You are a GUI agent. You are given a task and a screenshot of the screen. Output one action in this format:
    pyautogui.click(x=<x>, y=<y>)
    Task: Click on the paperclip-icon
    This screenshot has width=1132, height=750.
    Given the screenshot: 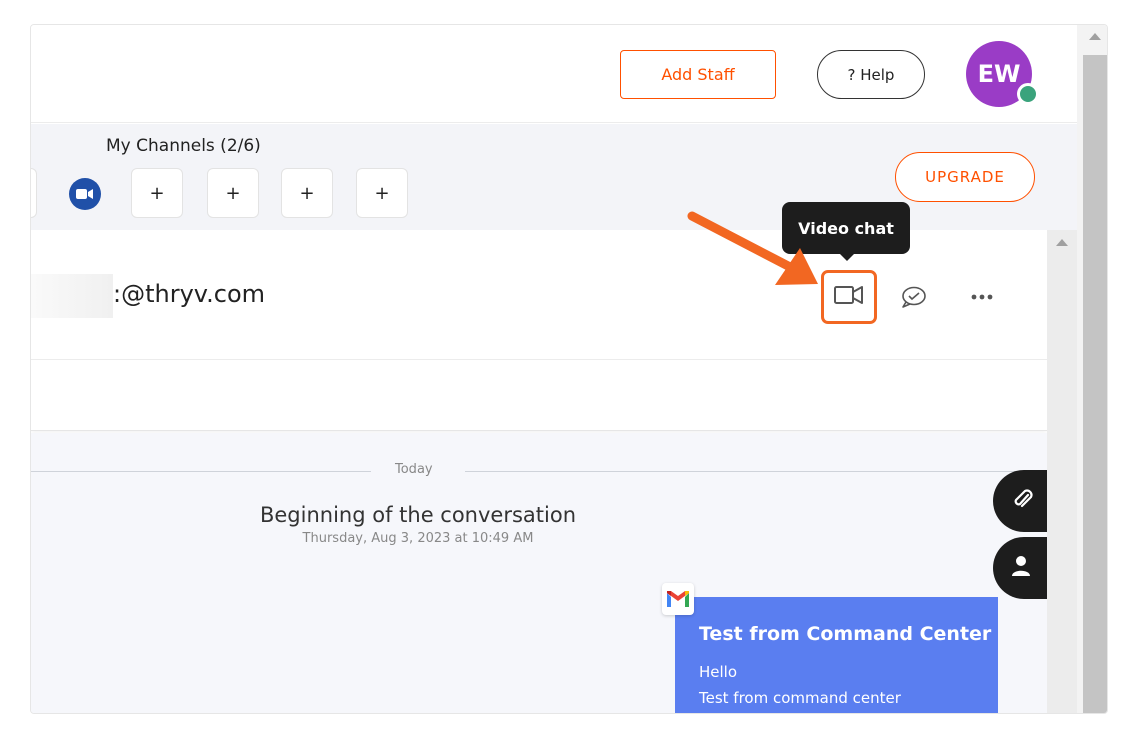 What is the action you would take?
    pyautogui.click(x=1022, y=501)
    